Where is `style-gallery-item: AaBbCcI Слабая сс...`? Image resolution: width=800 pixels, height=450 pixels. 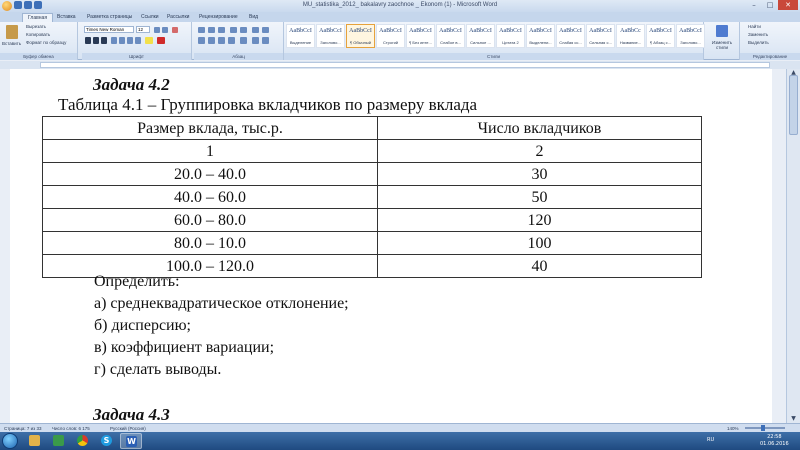
style-gallery-item: AaBbCcI Слабая сс... is located at coordinates (570, 36).